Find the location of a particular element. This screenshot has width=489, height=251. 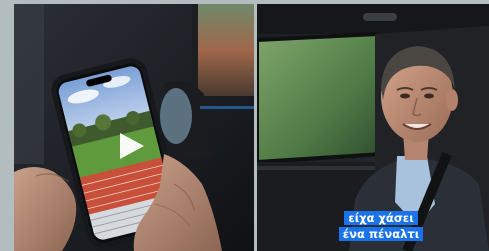

car-window is located at coordinates (225, 50).